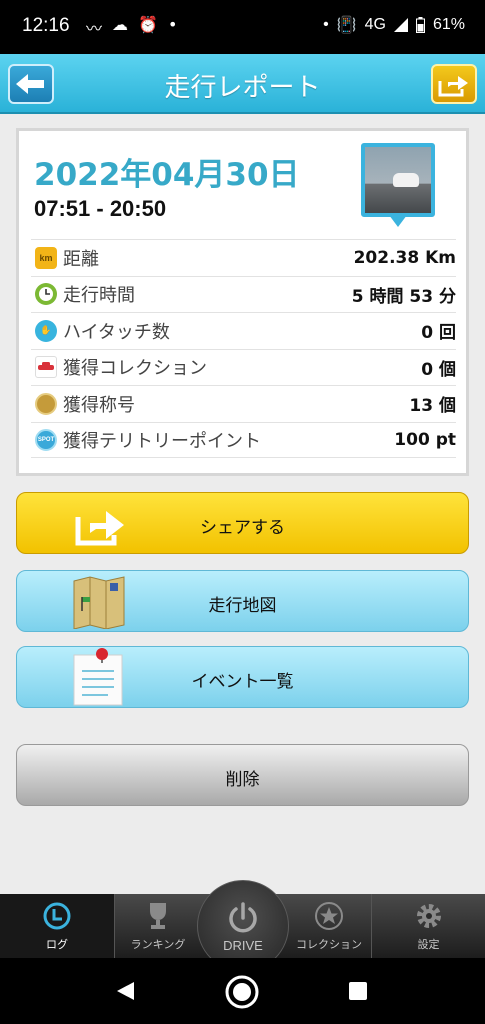 The image size is (485, 1024). I want to click on tab-collection: コレクション, so click(329, 926).